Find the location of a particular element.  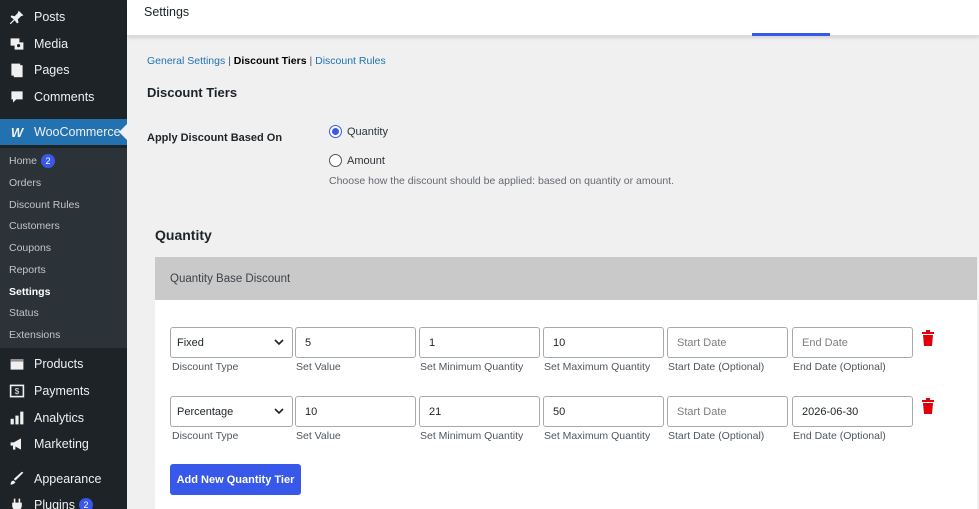

apply-discount-label: Apply Discount Based On is located at coordinates (215, 138).